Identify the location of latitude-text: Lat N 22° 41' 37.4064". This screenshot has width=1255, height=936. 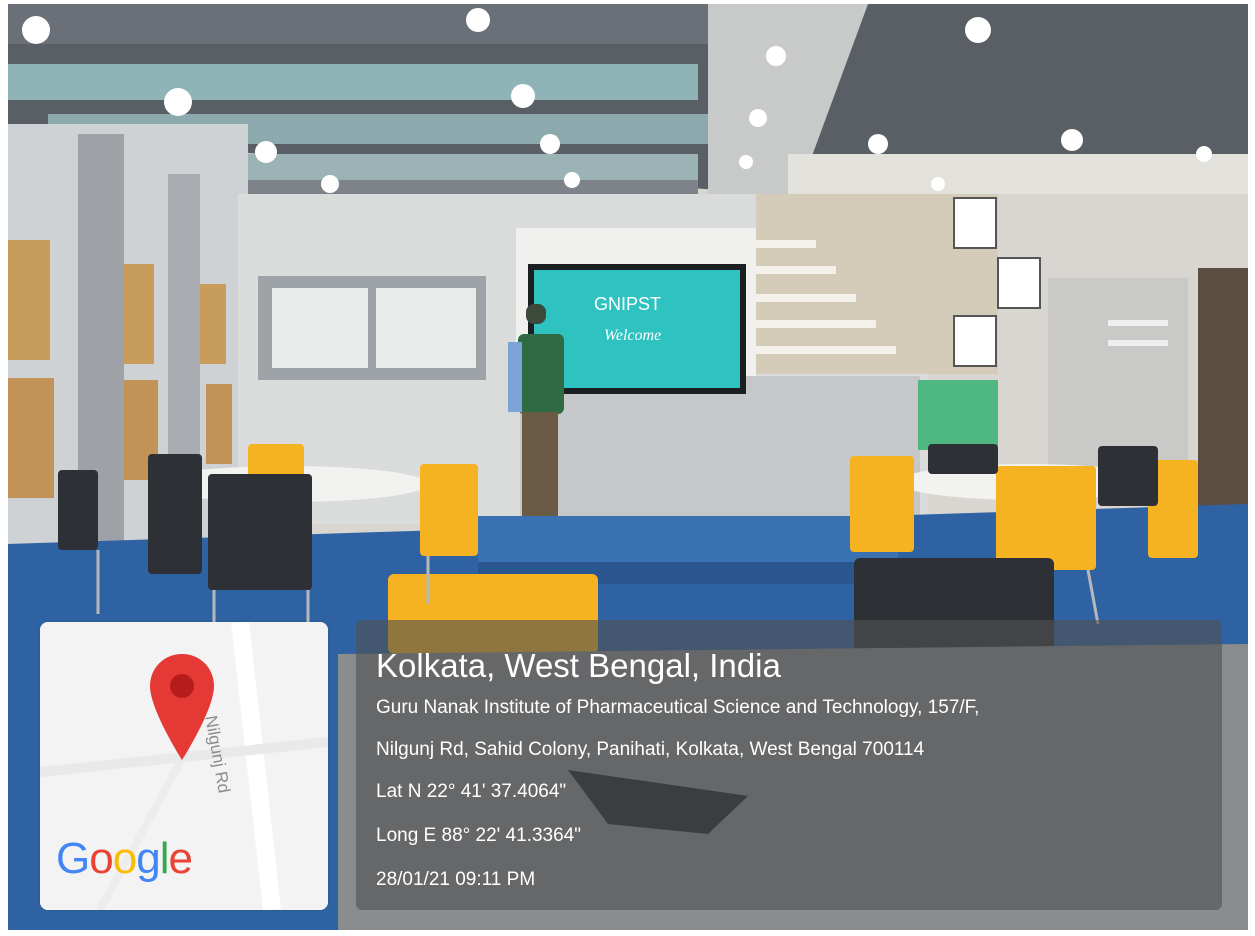
(471, 791).